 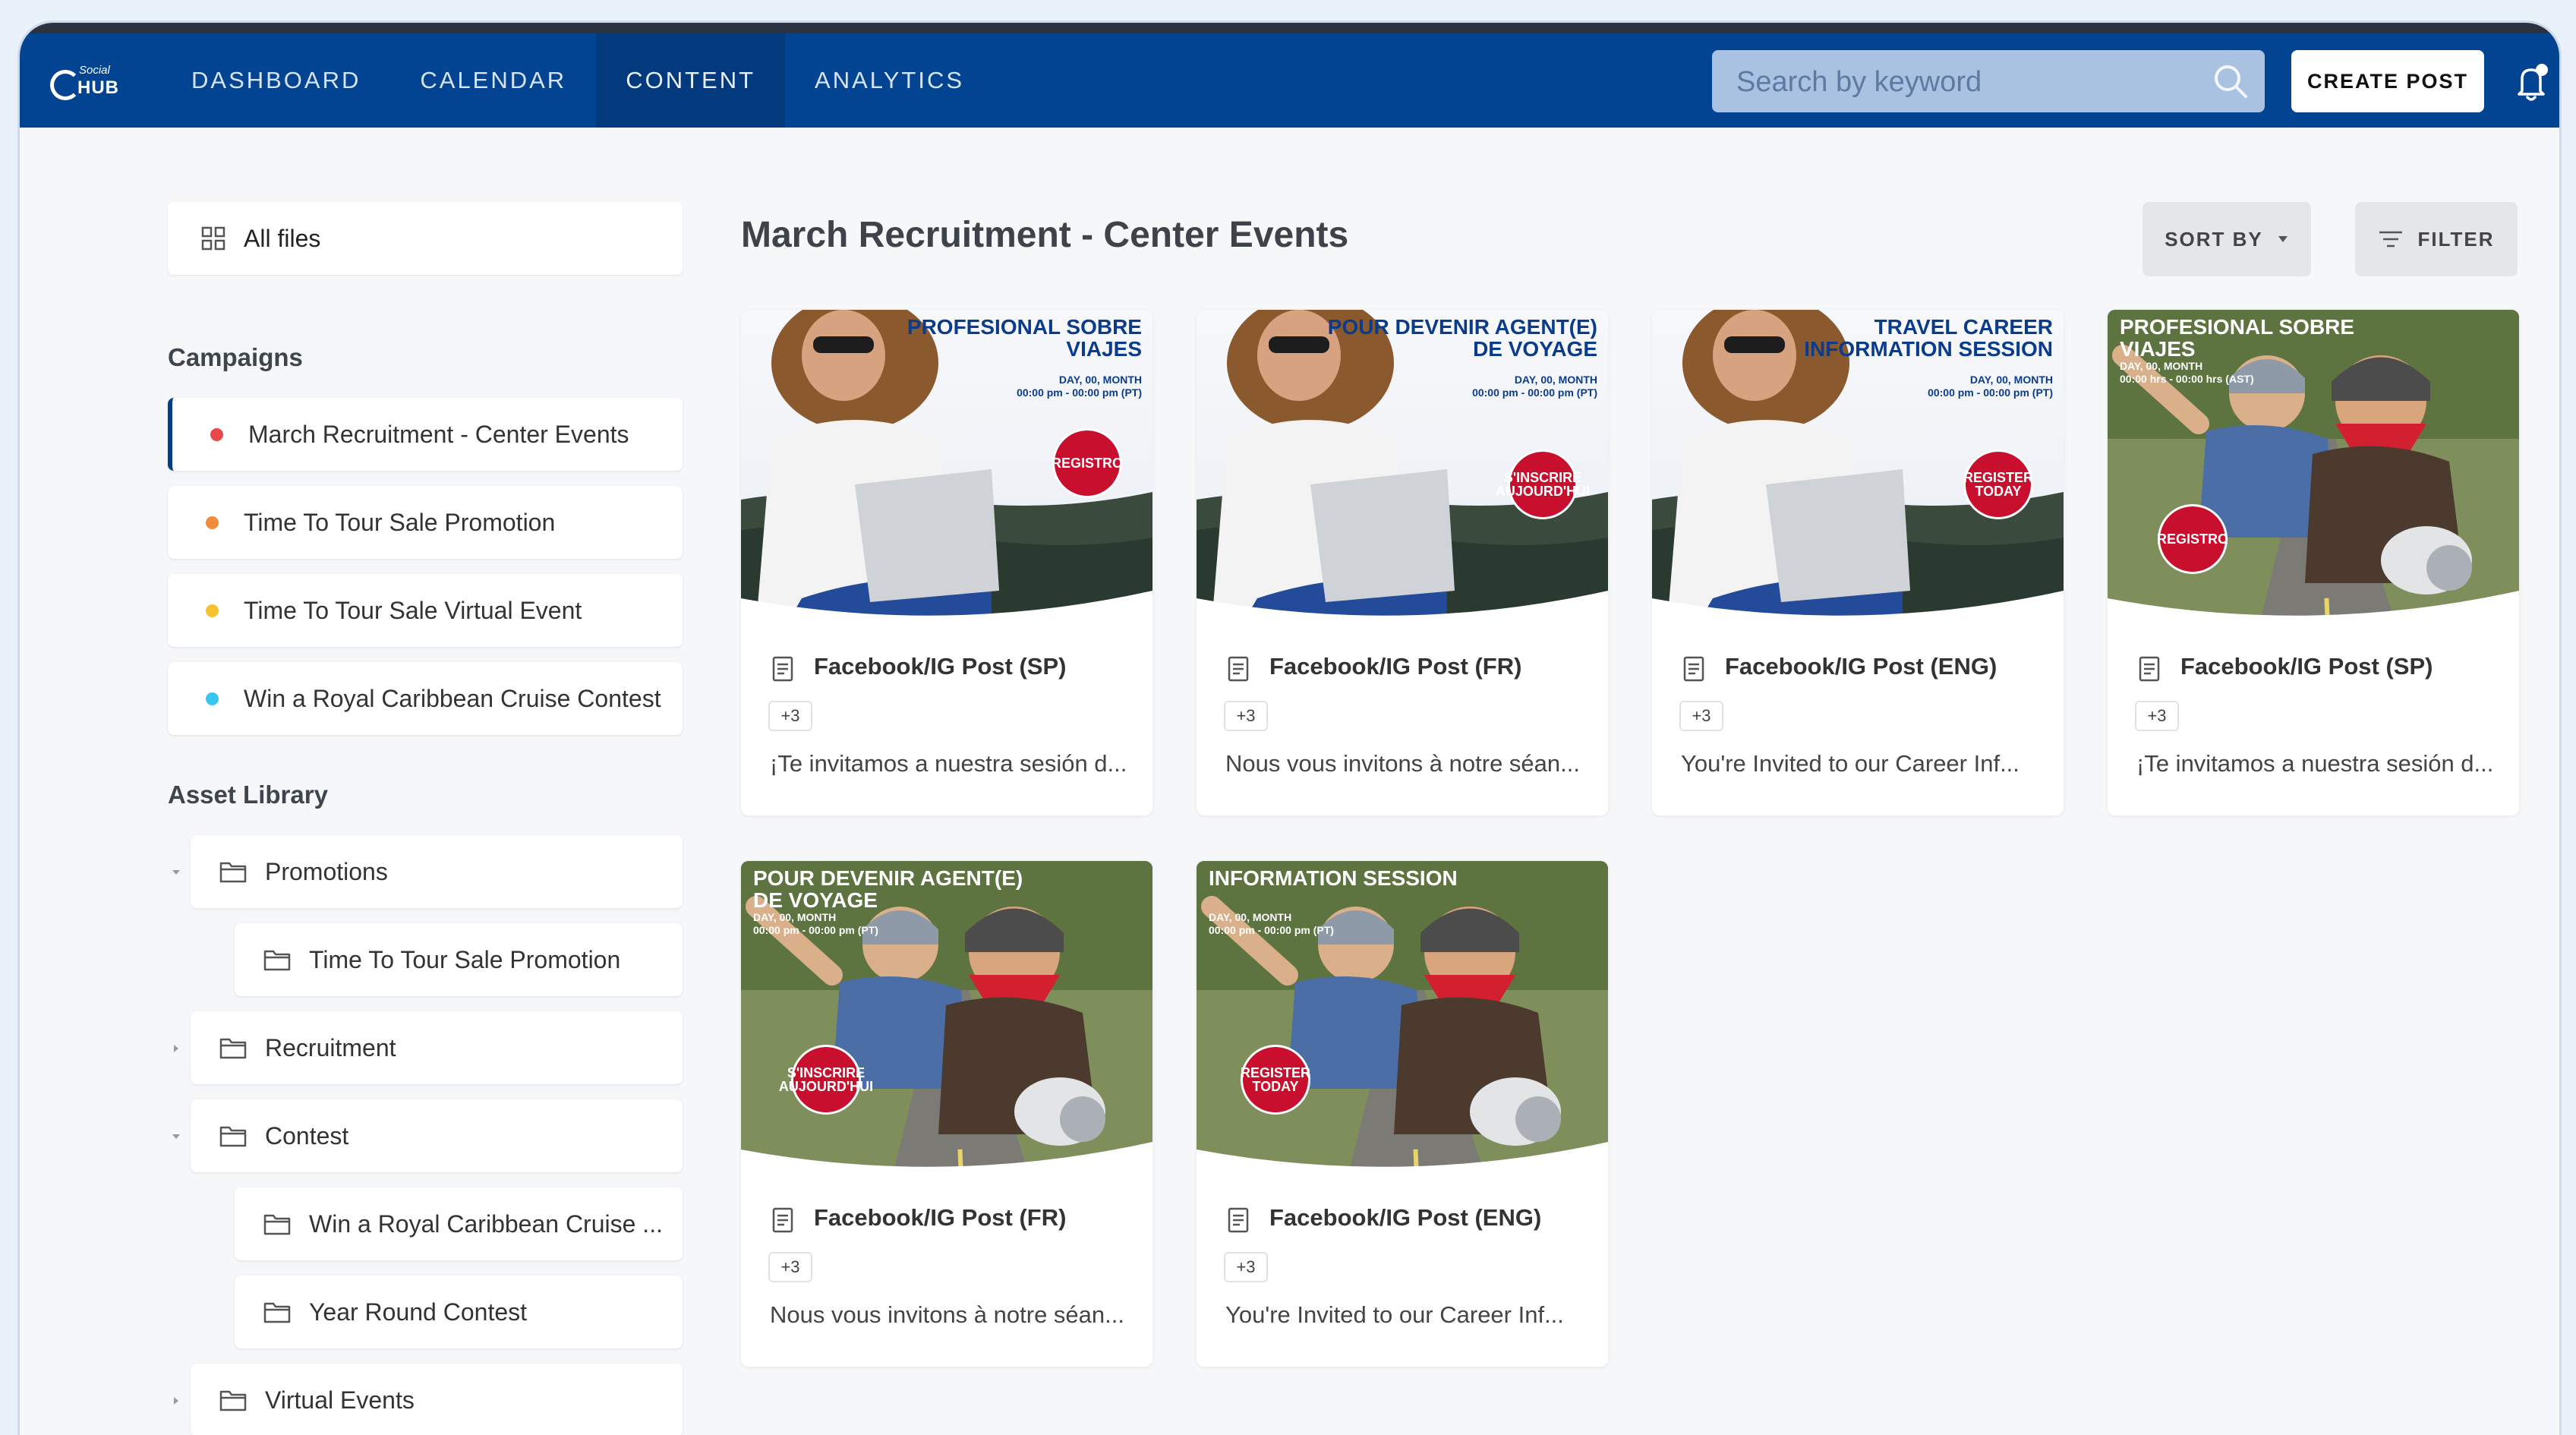 I want to click on all-files-label: All files, so click(x=282, y=239).